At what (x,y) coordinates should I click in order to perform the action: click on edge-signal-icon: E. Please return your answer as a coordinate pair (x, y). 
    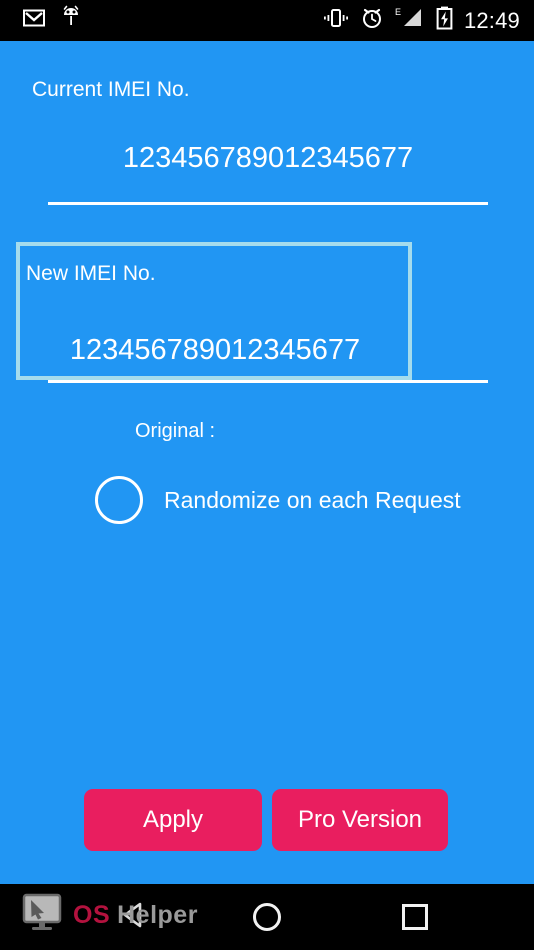
    Looking at the image, I should click on (410, 20).